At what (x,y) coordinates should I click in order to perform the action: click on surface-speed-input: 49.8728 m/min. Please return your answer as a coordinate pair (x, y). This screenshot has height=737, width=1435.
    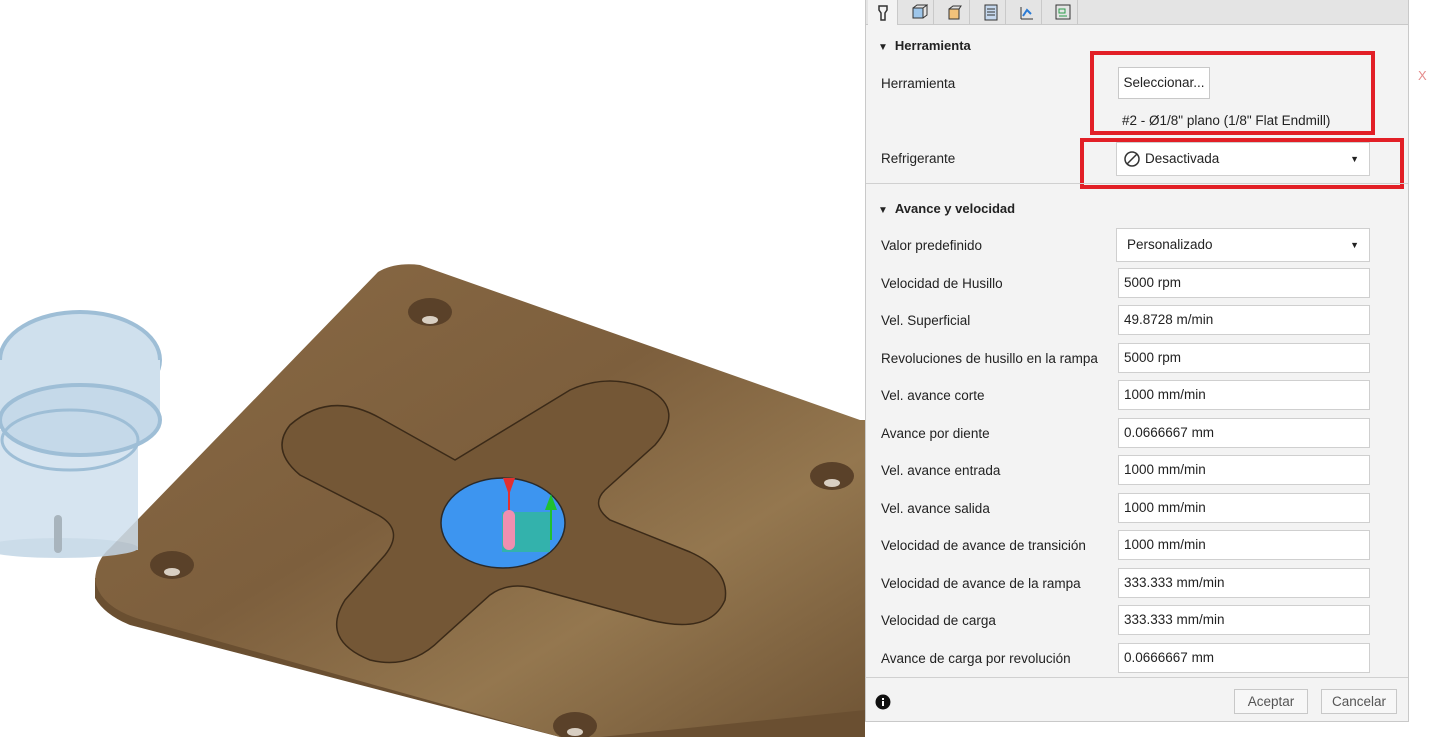
    Looking at the image, I should click on (1244, 320).